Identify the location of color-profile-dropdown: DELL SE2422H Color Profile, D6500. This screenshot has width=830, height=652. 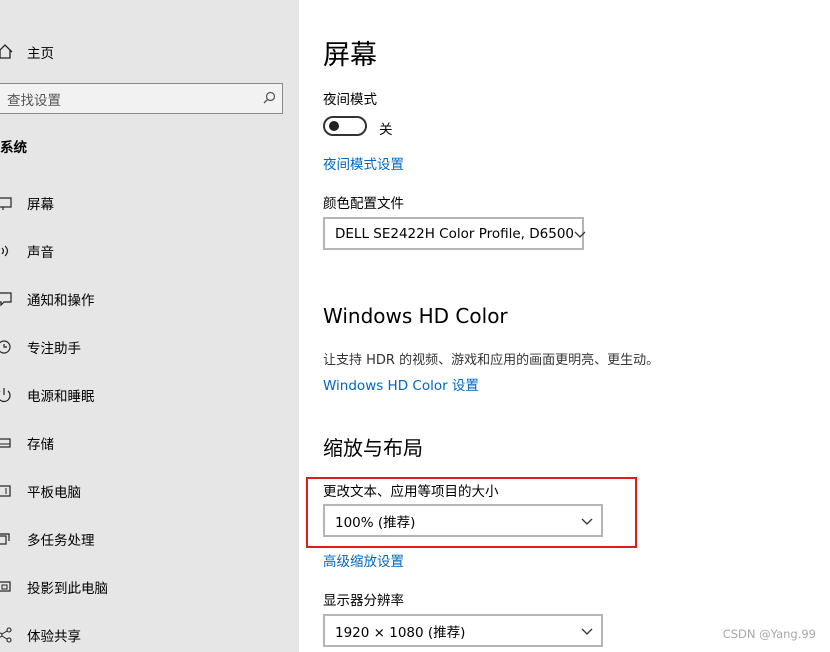
(454, 233).